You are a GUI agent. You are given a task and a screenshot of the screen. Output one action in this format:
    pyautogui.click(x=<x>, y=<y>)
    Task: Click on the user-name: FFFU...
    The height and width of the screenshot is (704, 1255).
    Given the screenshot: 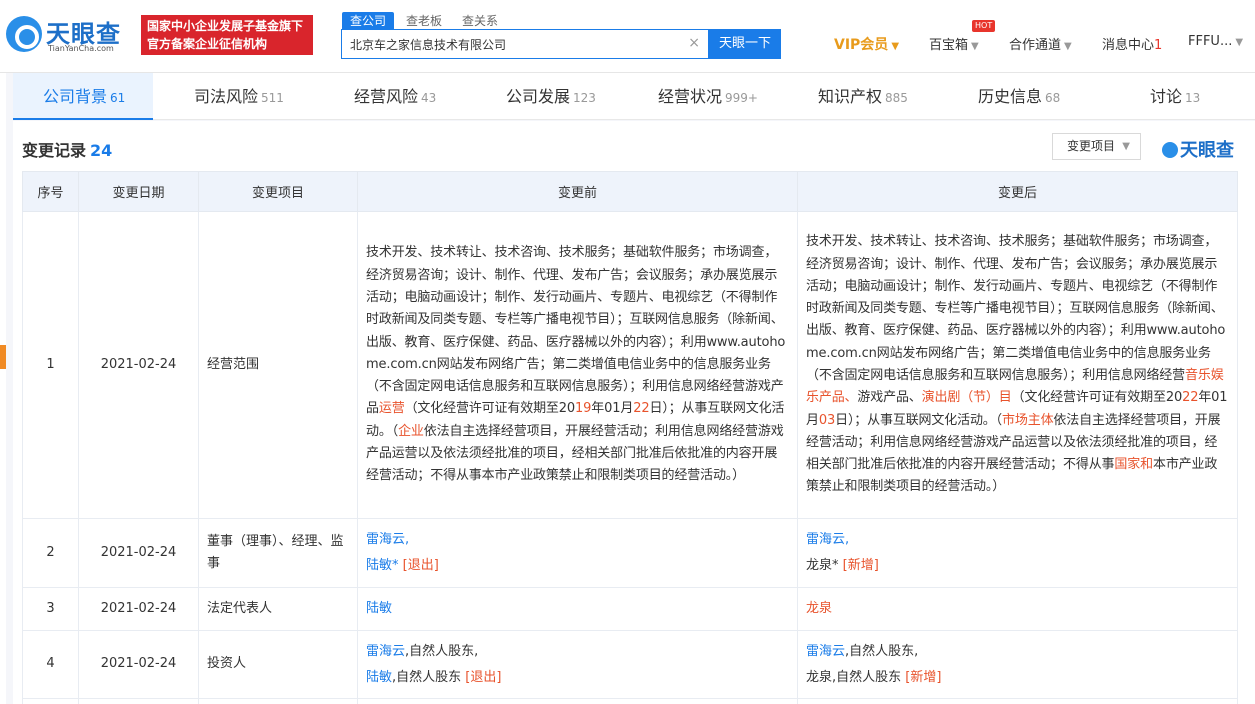 What is the action you would take?
    pyautogui.click(x=1210, y=41)
    